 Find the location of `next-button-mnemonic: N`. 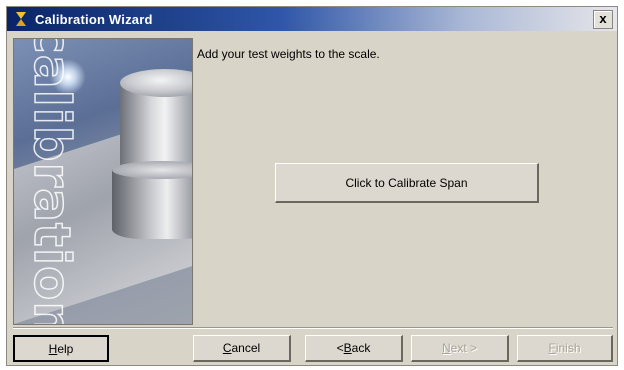

next-button-mnemonic: N is located at coordinates (446, 348).